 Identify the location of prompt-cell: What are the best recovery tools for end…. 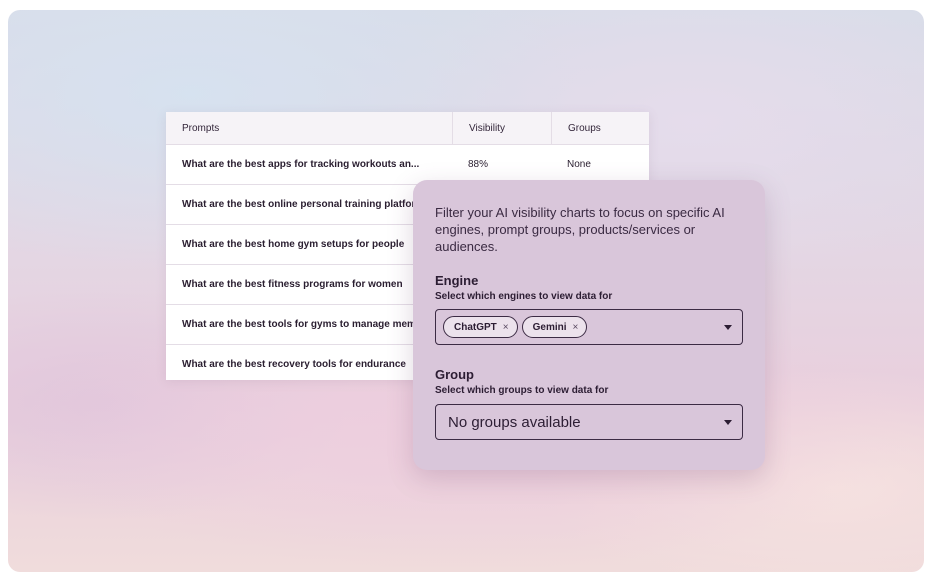
(294, 364).